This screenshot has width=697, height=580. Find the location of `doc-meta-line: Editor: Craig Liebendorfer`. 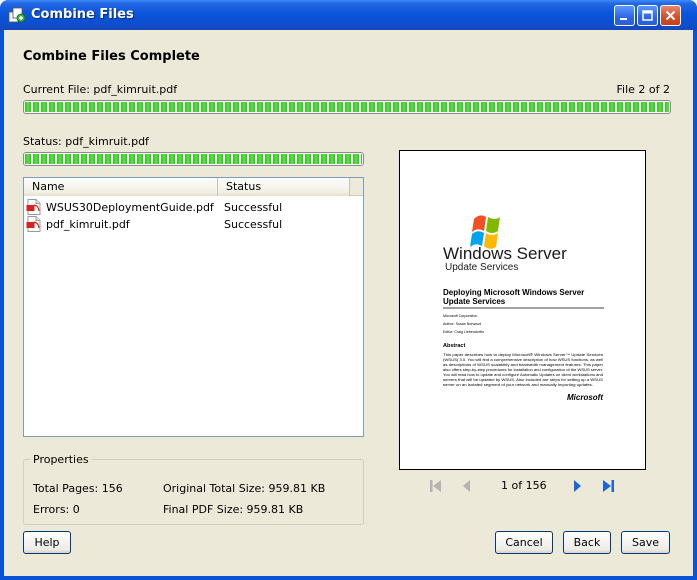

doc-meta-line: Editor: Craig Liebendorfer is located at coordinates (464, 332).